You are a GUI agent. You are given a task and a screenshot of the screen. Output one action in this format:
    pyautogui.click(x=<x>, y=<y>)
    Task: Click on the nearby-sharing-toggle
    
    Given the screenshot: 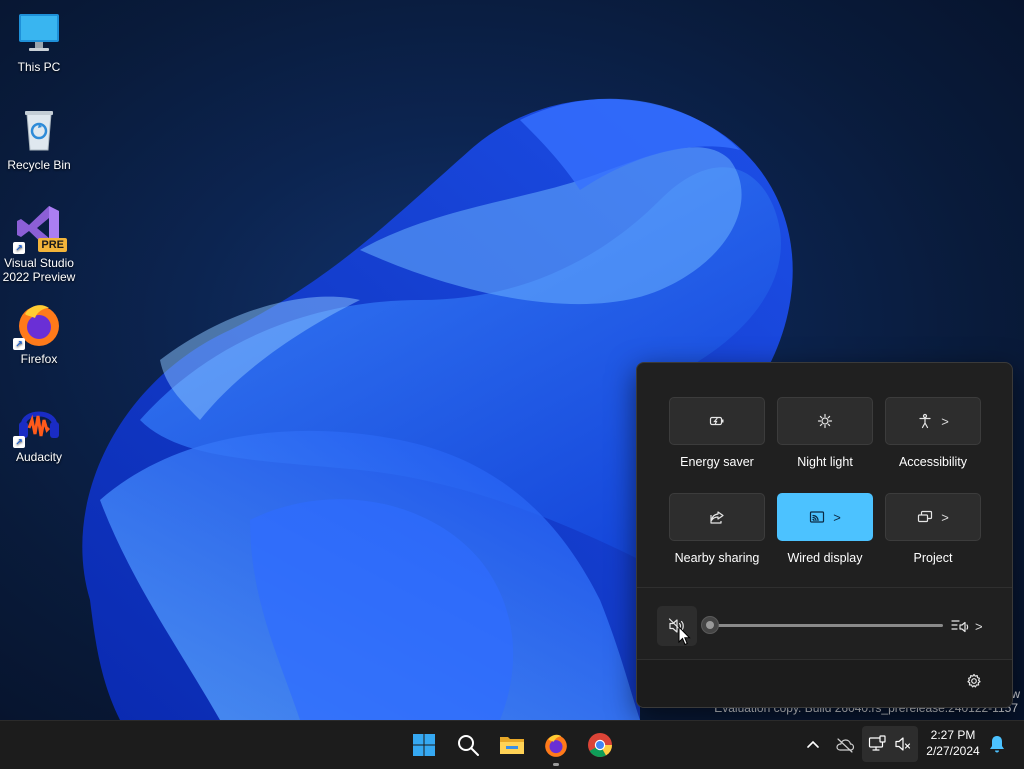 What is the action you would take?
    pyautogui.click(x=717, y=517)
    